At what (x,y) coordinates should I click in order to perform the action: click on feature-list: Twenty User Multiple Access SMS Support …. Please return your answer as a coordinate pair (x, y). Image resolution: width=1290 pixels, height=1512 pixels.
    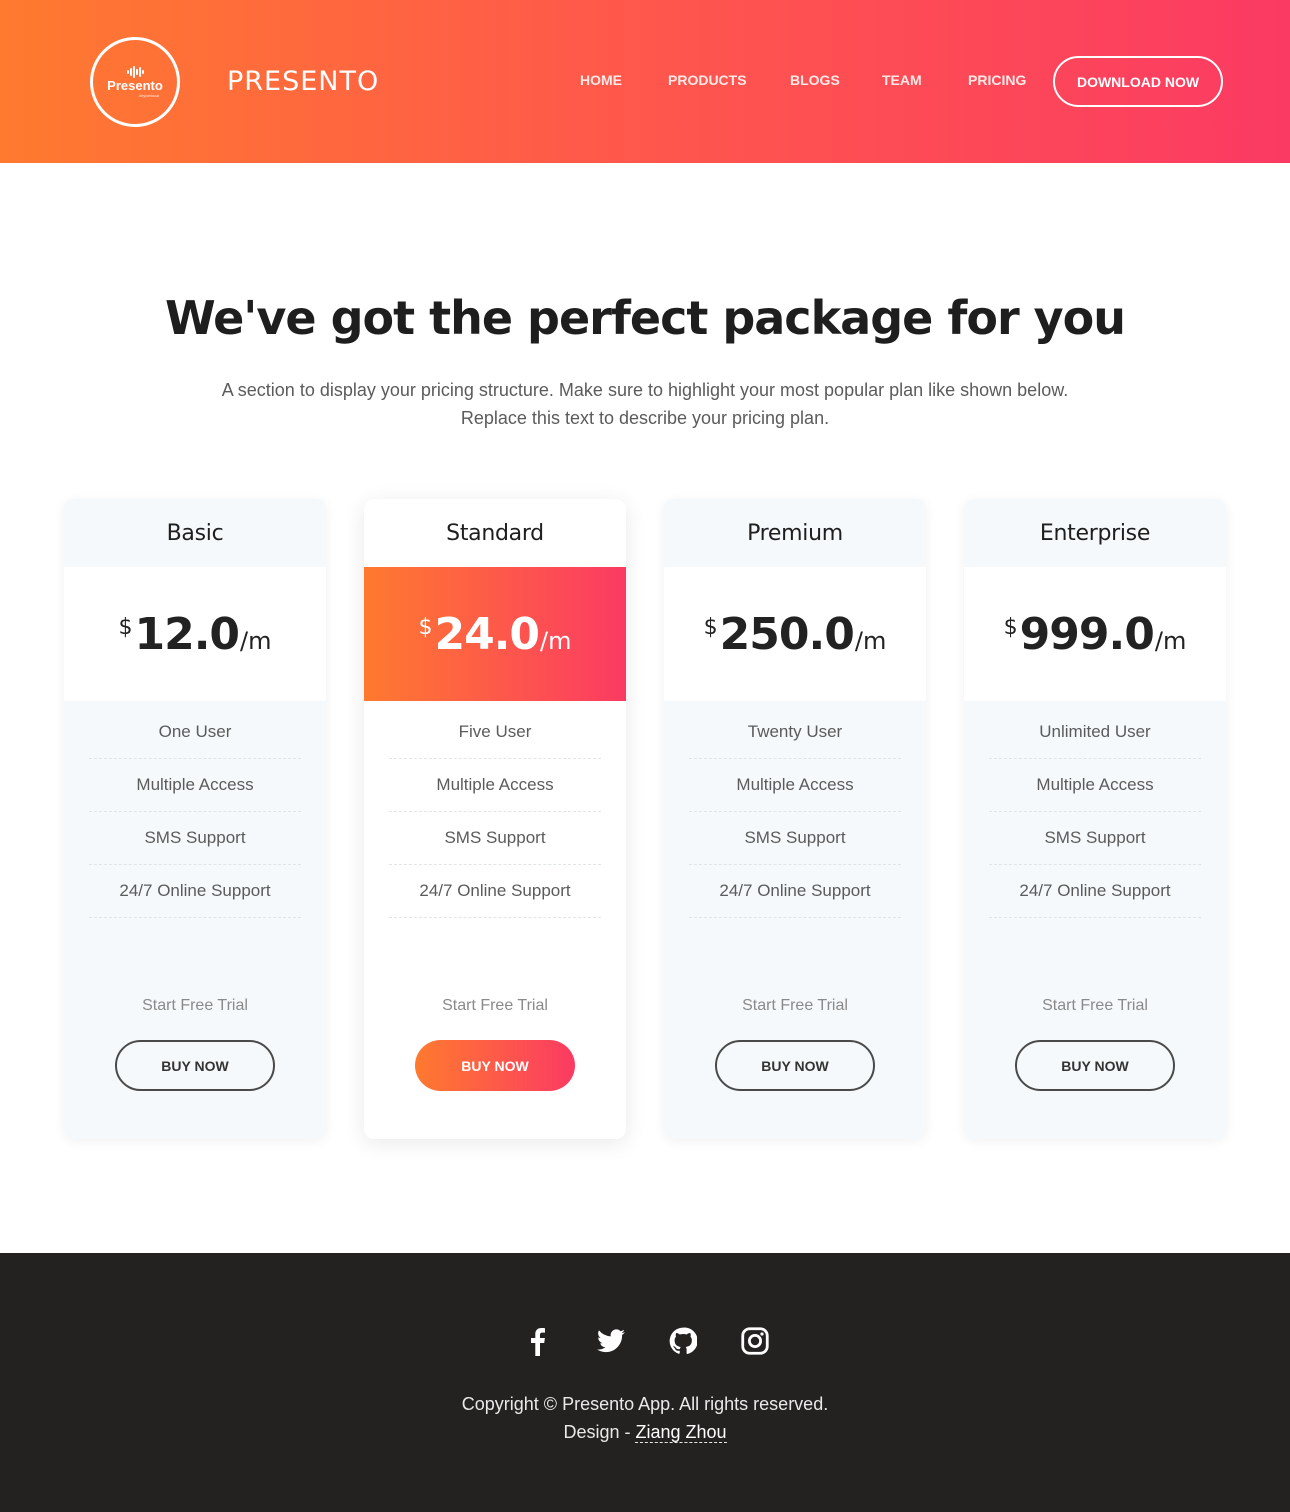
    Looking at the image, I should click on (795, 812).